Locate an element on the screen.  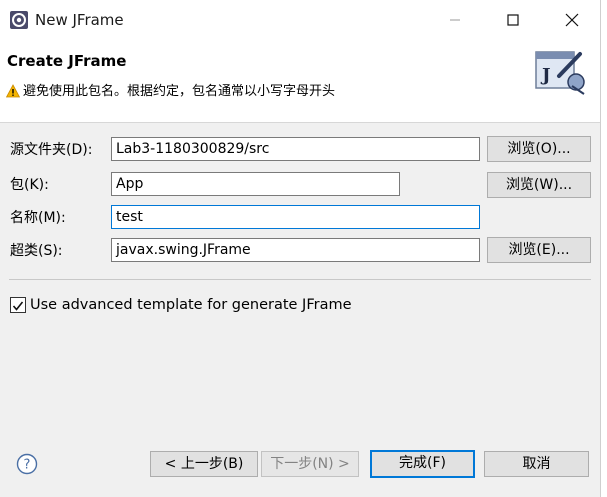
source-folder-field: Lab3-1180300829/src is located at coordinates (295, 149).